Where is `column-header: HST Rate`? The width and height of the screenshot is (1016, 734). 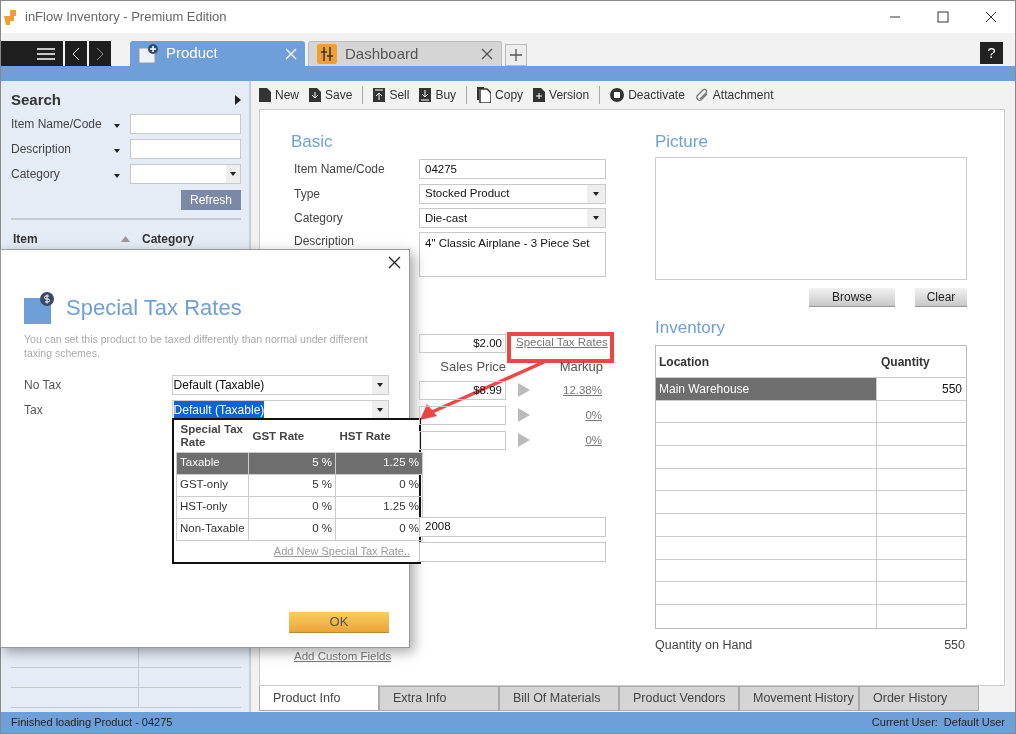
column-header: HST Rate is located at coordinates (379, 436).